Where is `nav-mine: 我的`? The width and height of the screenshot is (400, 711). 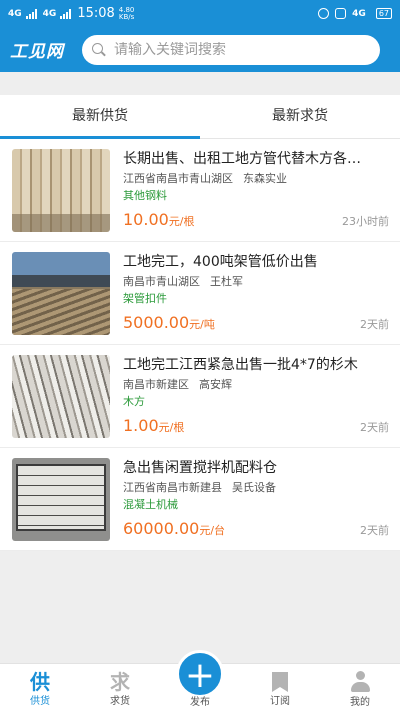
nav-mine: 我的 is located at coordinates (360, 687).